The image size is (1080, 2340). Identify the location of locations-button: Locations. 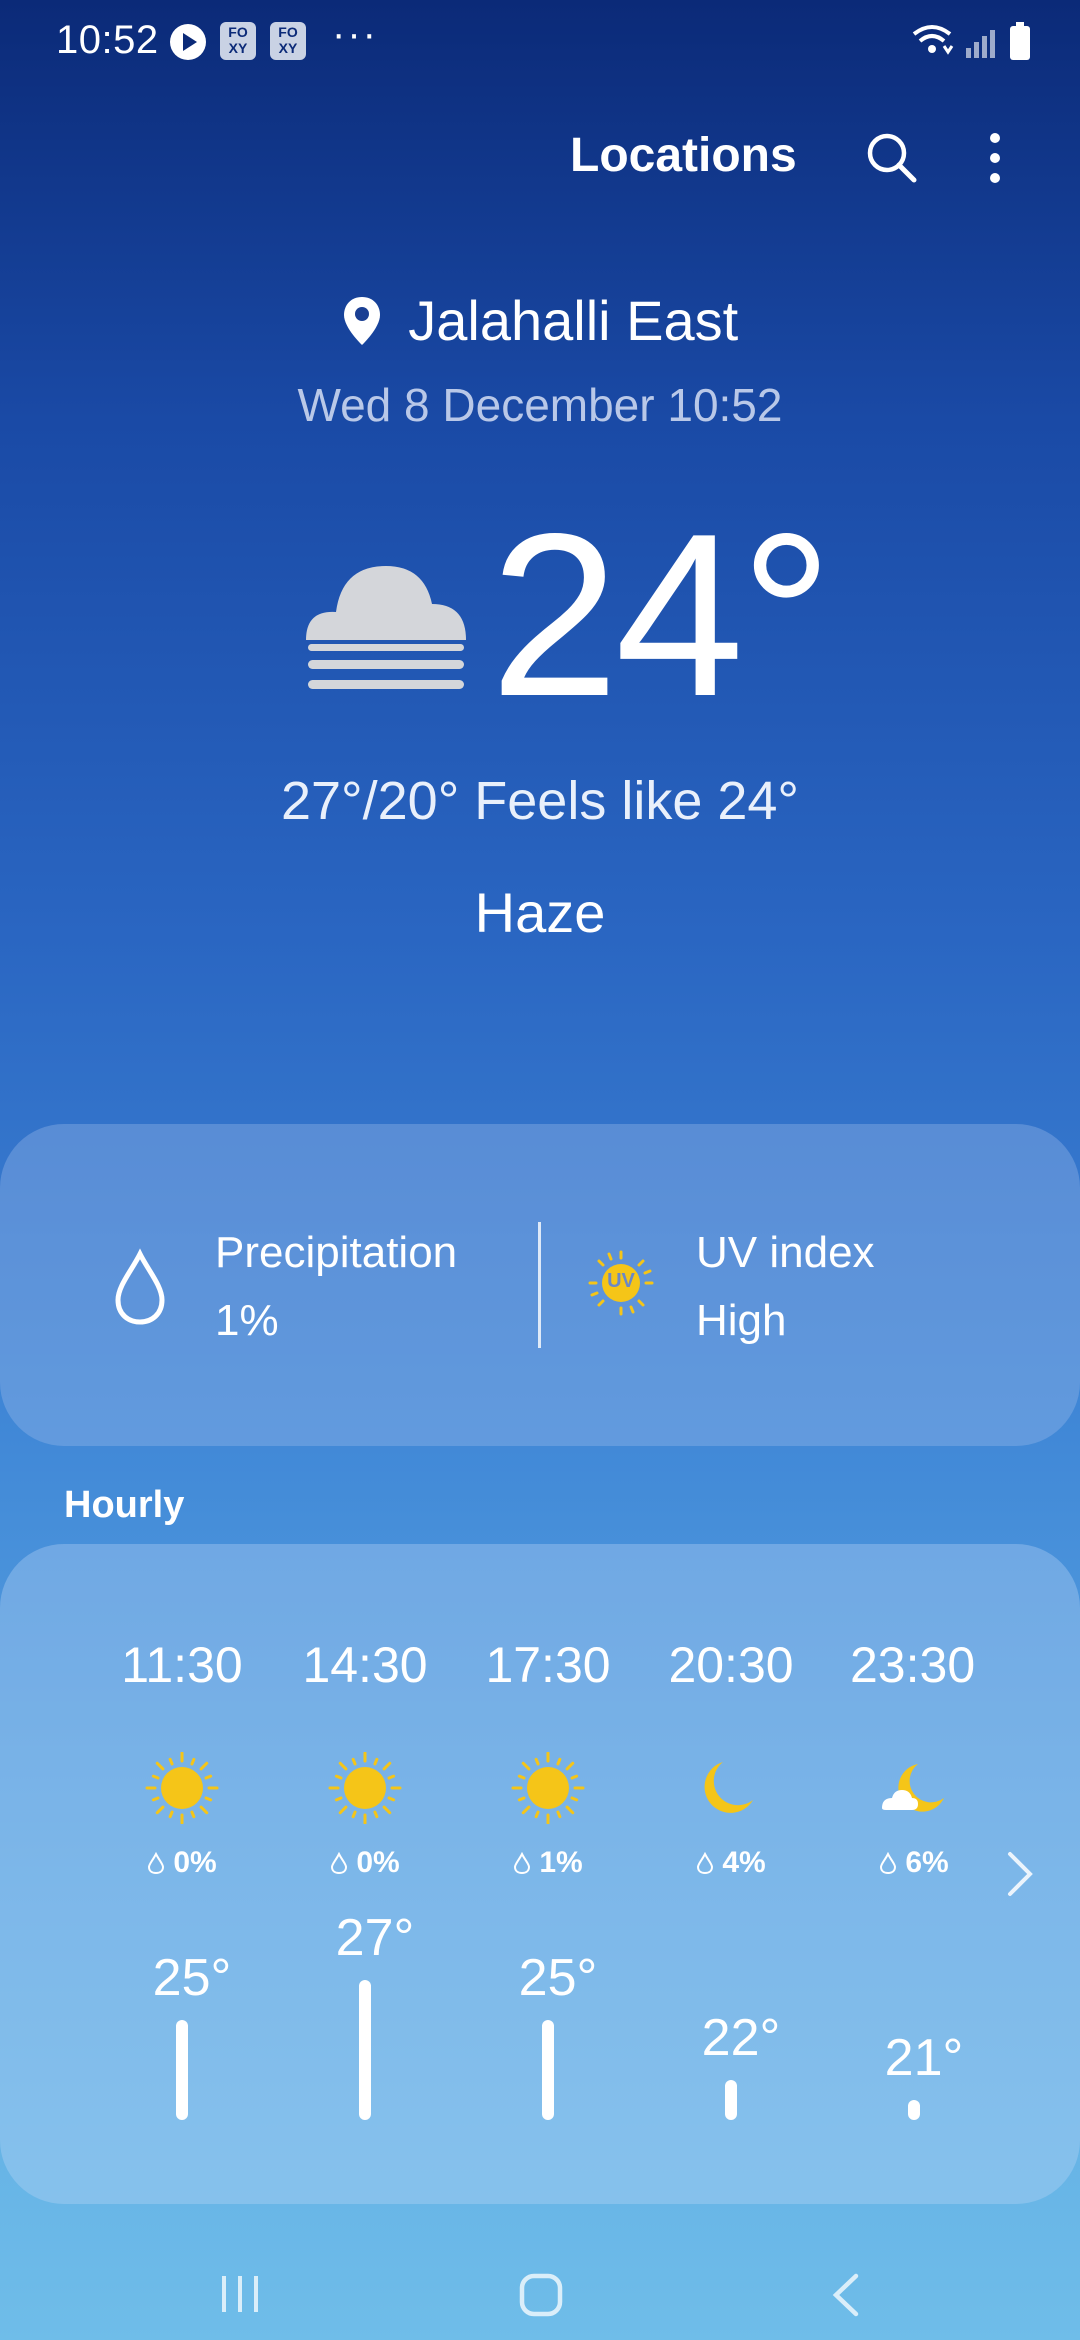
(683, 155).